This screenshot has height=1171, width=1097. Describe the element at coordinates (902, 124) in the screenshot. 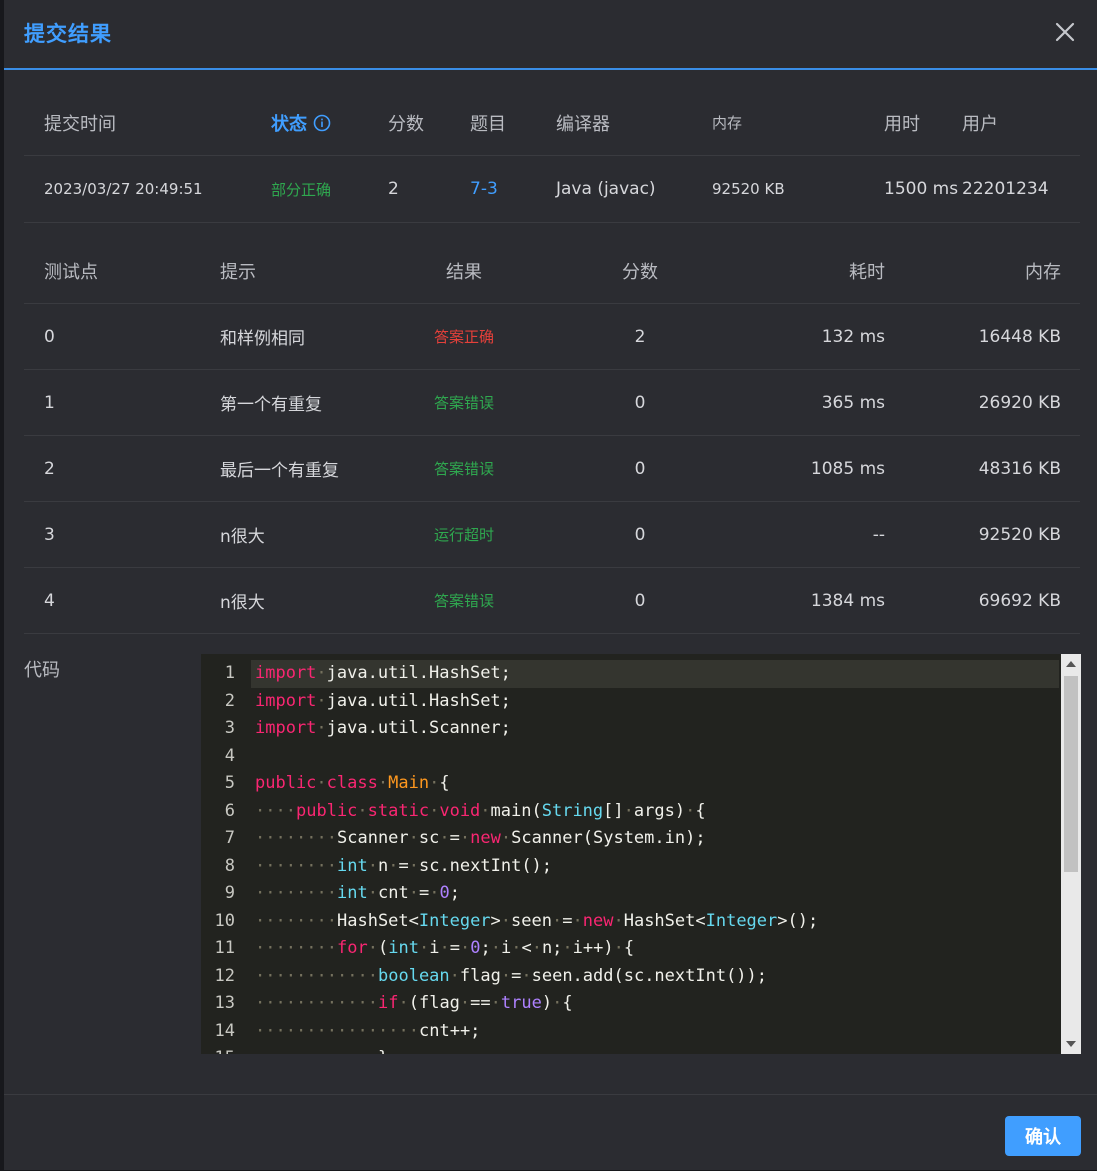

I see `header-duration: 用时` at that location.